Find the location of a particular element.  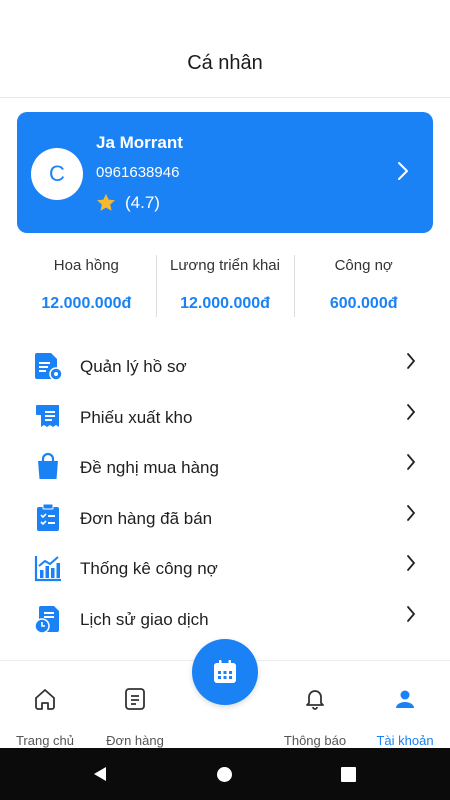

profile-card: C Ja Morrant 0961638946 (4.7) is located at coordinates (225, 172).